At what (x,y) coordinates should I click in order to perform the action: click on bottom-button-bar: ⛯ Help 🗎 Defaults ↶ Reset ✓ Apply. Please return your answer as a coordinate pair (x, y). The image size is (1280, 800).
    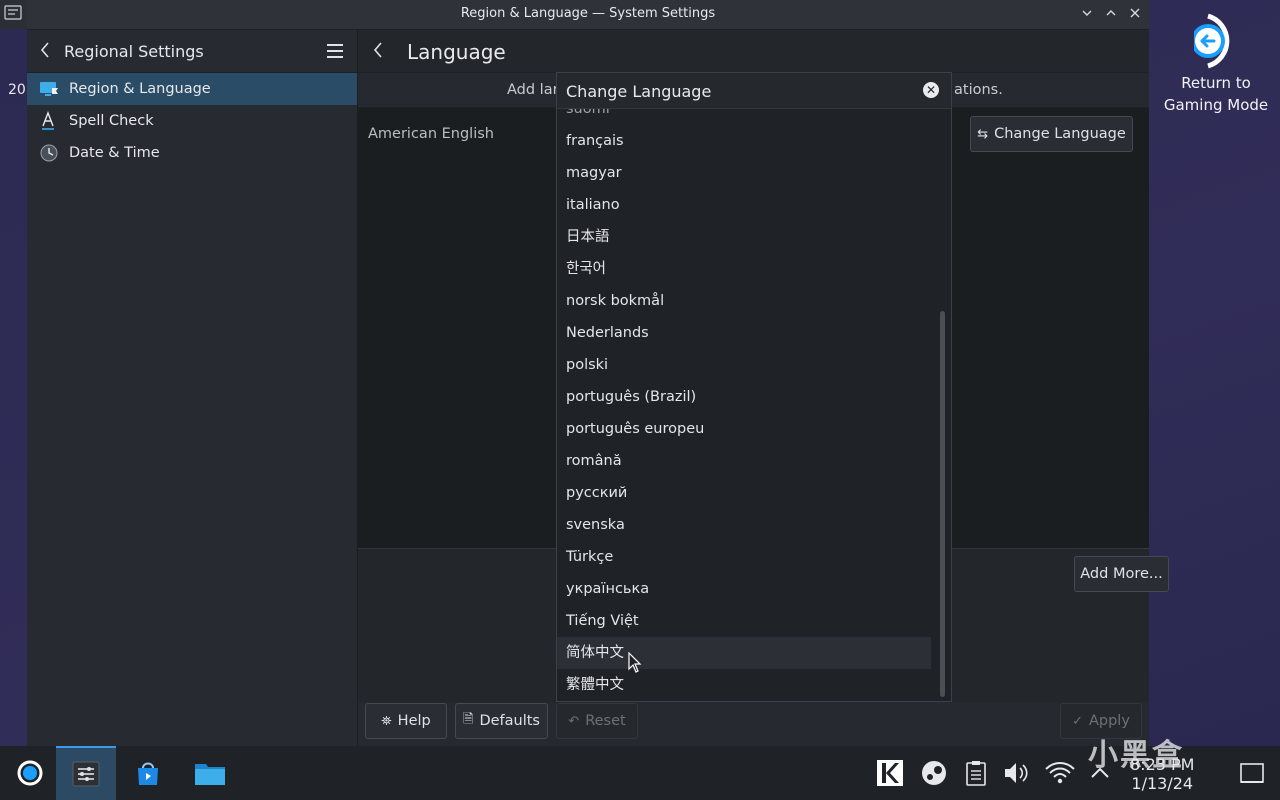
    Looking at the image, I should click on (753, 724).